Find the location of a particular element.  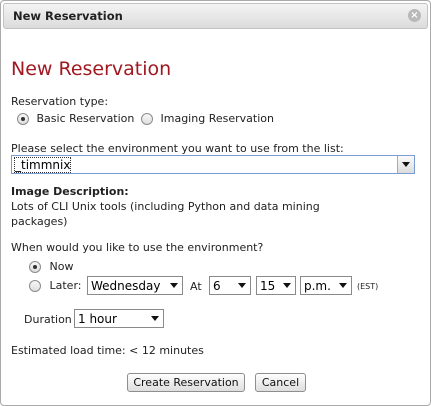

environment-select: _timmnix is located at coordinates (213, 164).